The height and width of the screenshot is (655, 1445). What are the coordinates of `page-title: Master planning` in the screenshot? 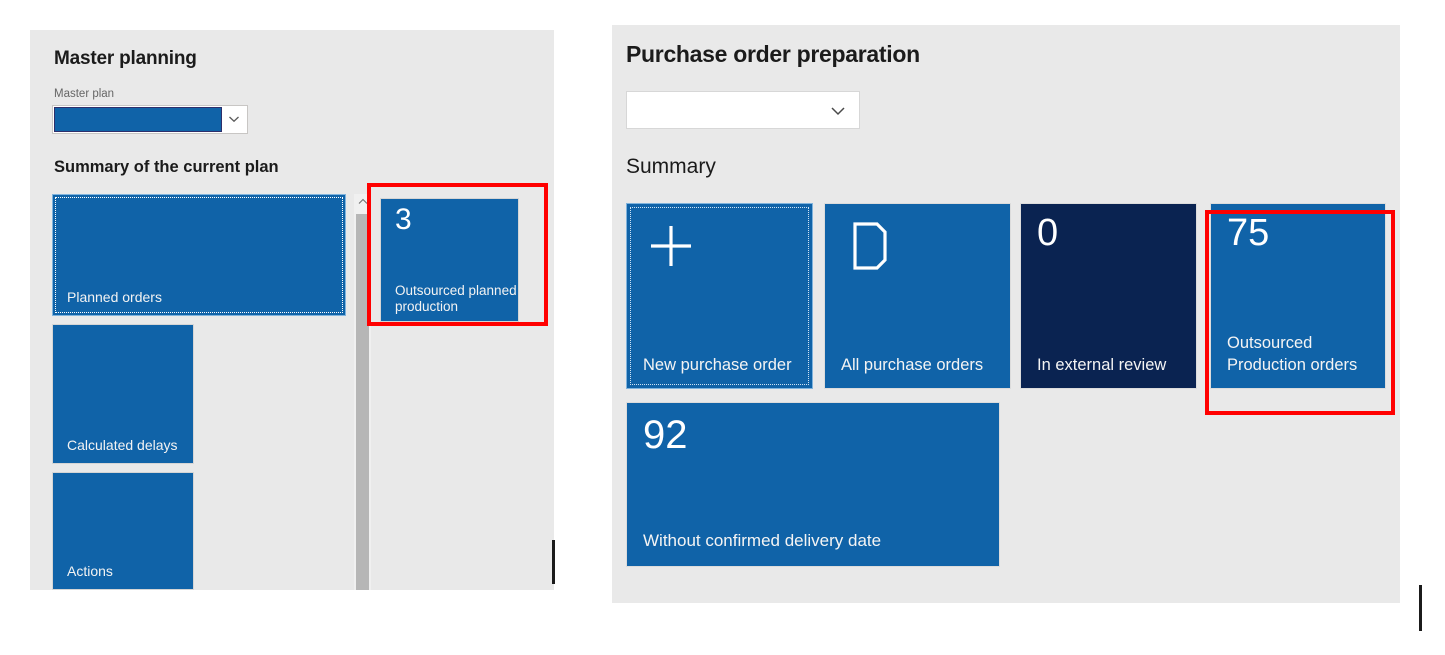 It's located at (125, 58).